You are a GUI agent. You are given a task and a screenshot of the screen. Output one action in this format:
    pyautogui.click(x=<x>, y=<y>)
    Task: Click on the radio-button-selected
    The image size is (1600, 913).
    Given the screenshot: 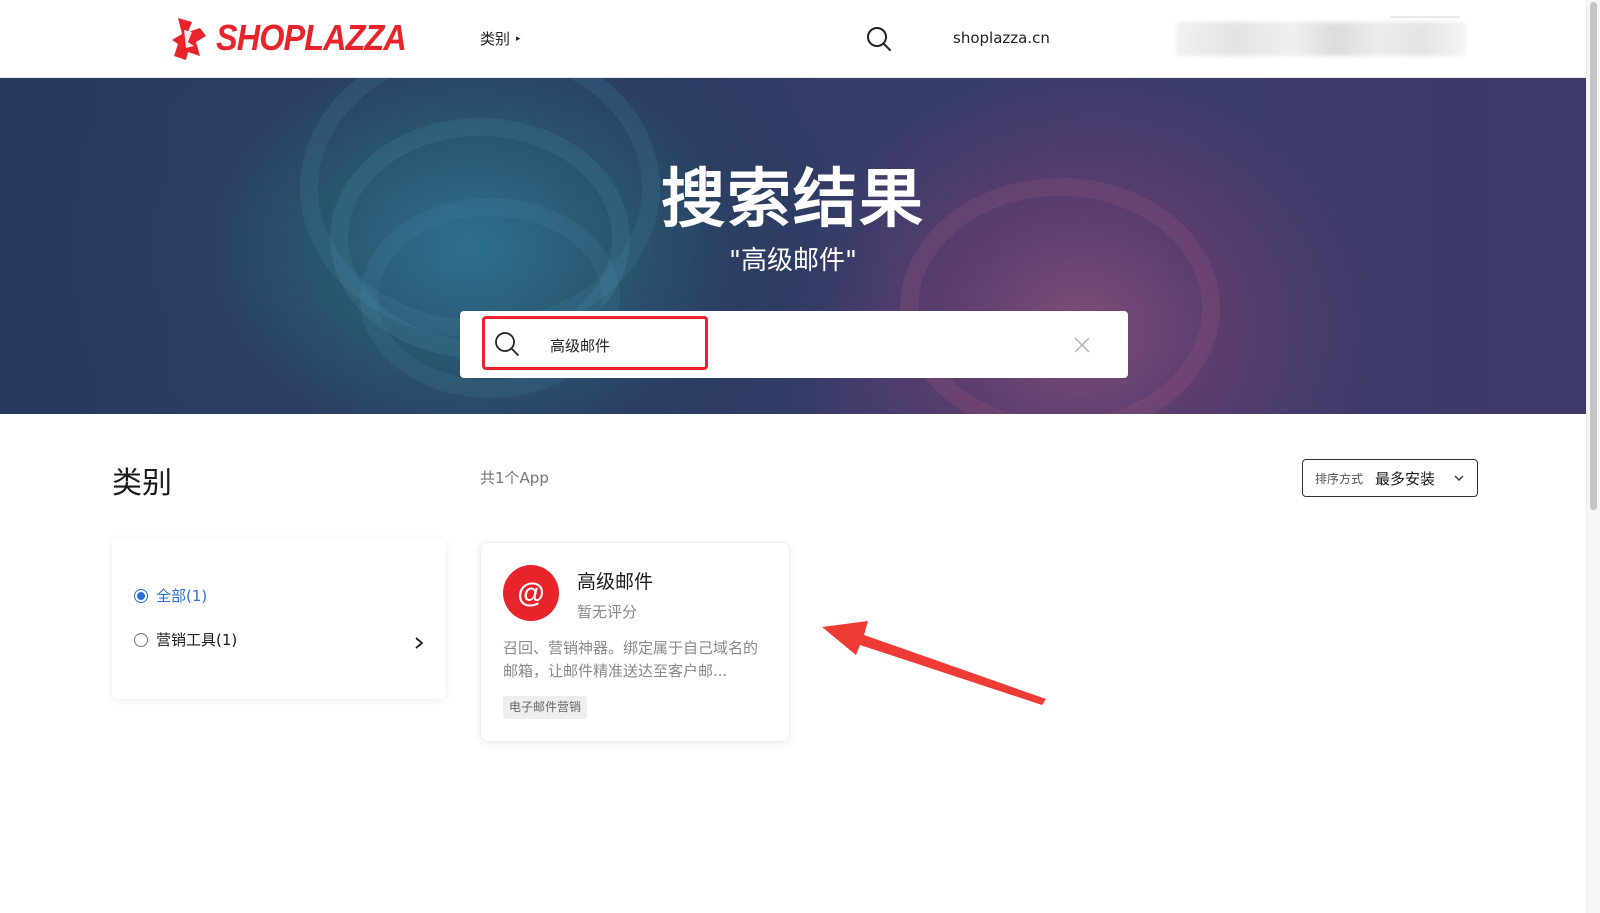 What is the action you would take?
    pyautogui.click(x=141, y=595)
    